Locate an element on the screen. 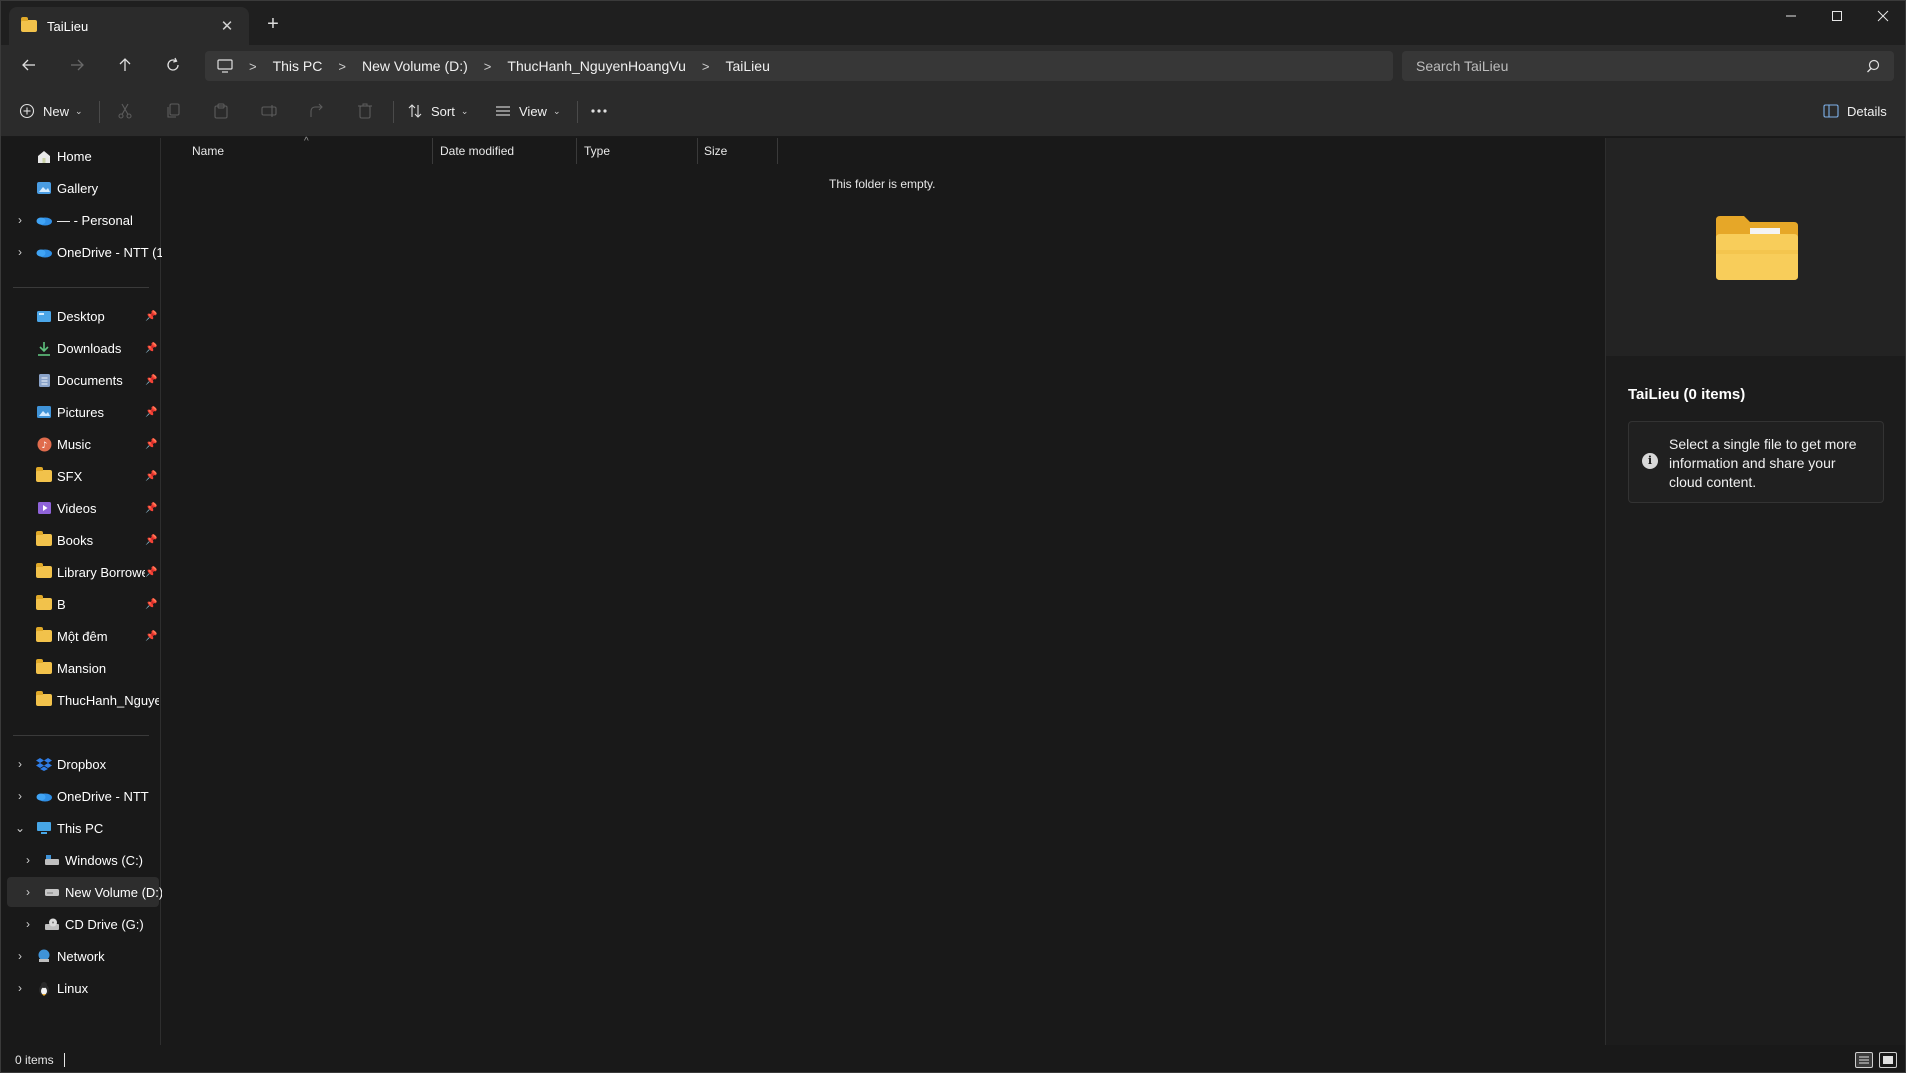 The width and height of the screenshot is (1906, 1073). details-button: Details is located at coordinates (1855, 111).